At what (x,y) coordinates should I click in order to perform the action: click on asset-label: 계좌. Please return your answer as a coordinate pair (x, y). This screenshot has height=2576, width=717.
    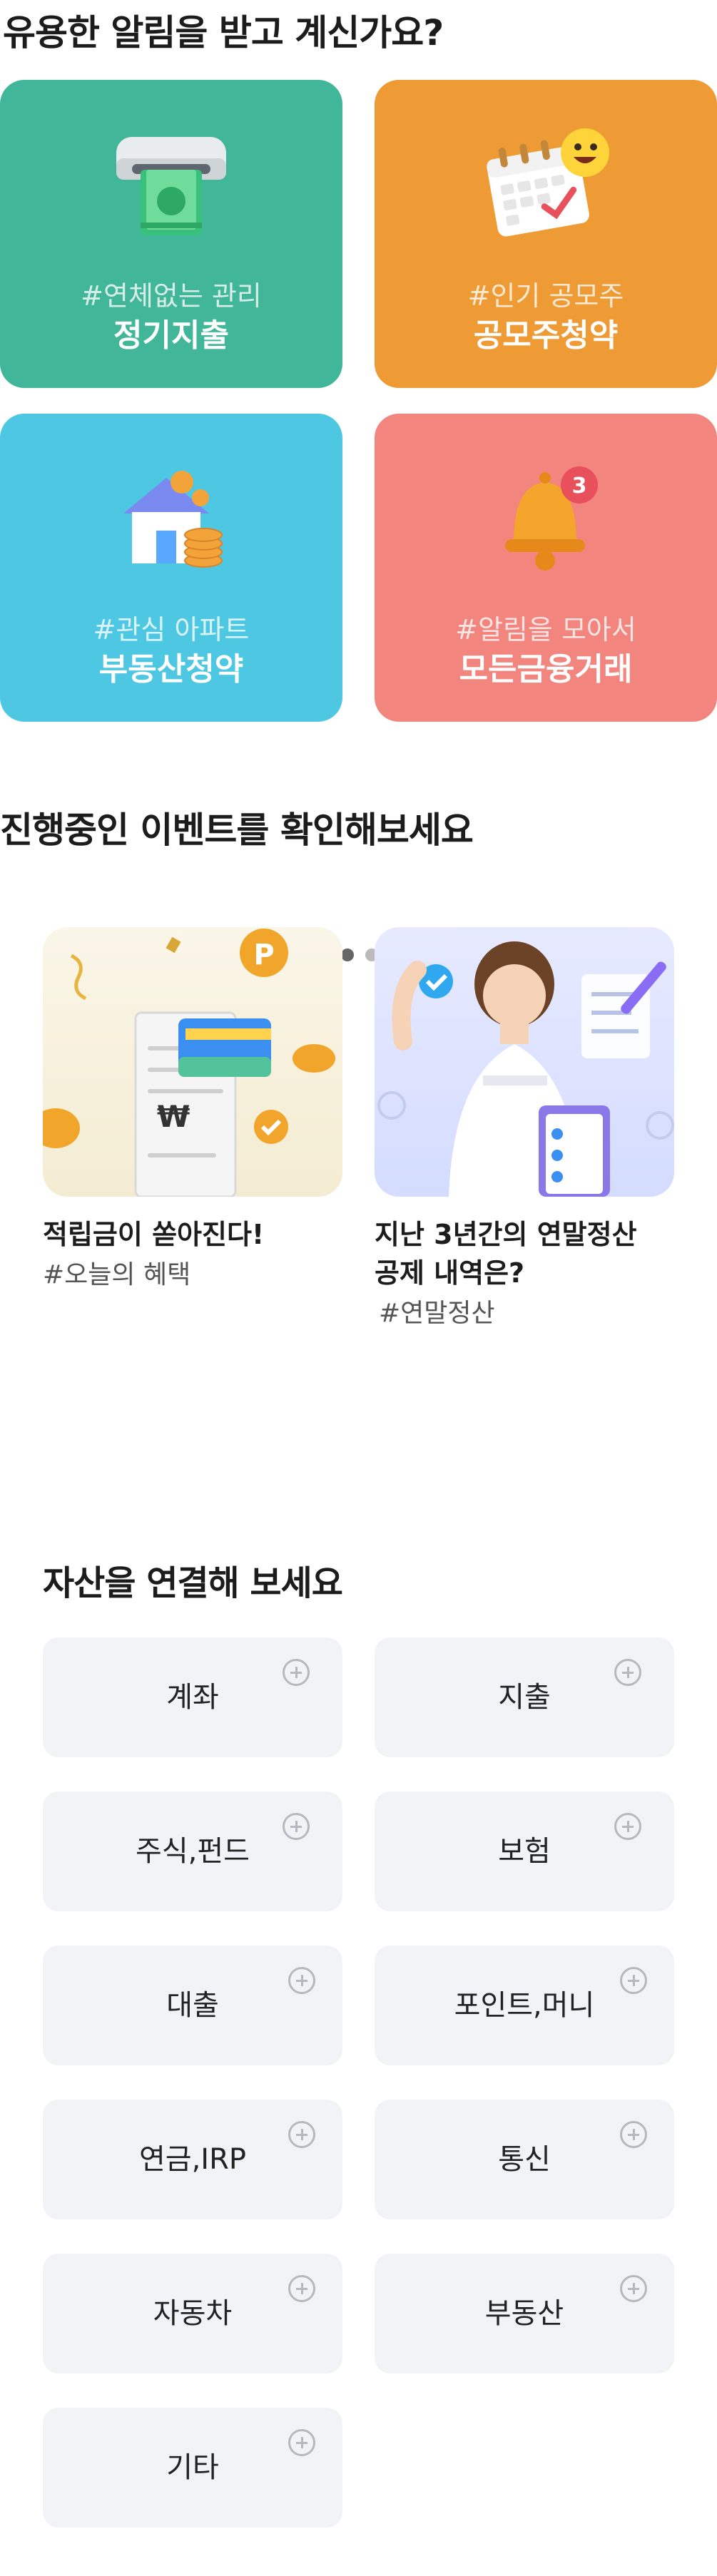
    Looking at the image, I should click on (192, 1698).